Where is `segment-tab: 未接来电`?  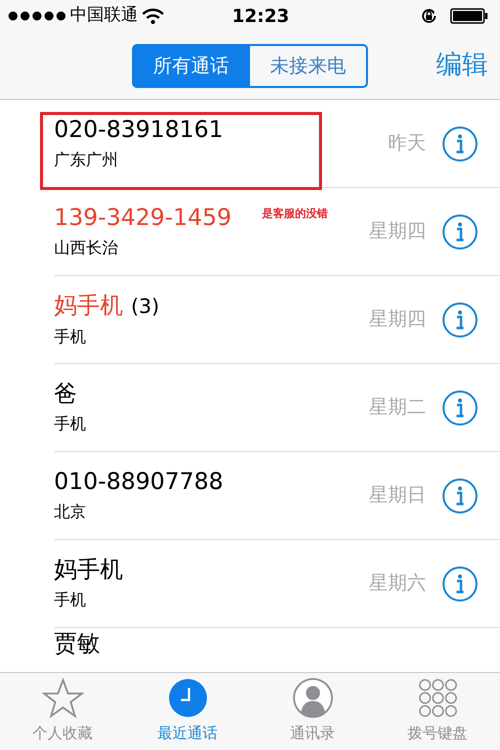
segment-tab: 未接来电 is located at coordinates (309, 66).